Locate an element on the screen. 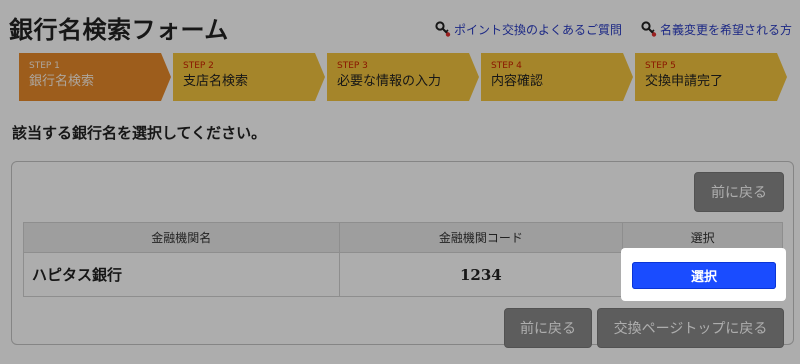  step-2: STEP 2 支店名検索 is located at coordinates (249, 77).